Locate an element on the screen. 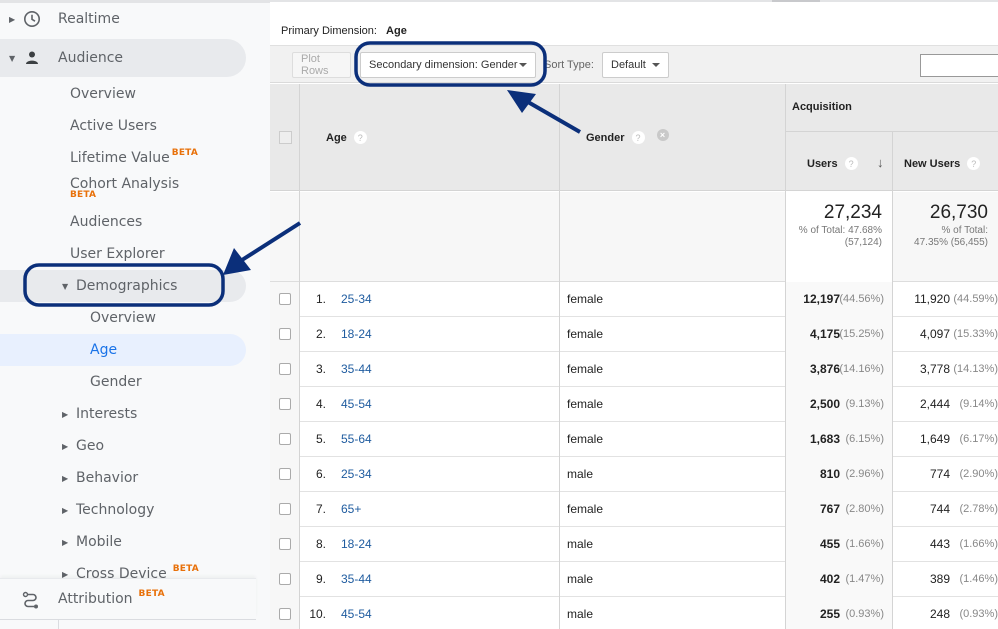 This screenshot has width=998, height=629. sidebar-item-audience: ▼ Audience is located at coordinates (123, 58).